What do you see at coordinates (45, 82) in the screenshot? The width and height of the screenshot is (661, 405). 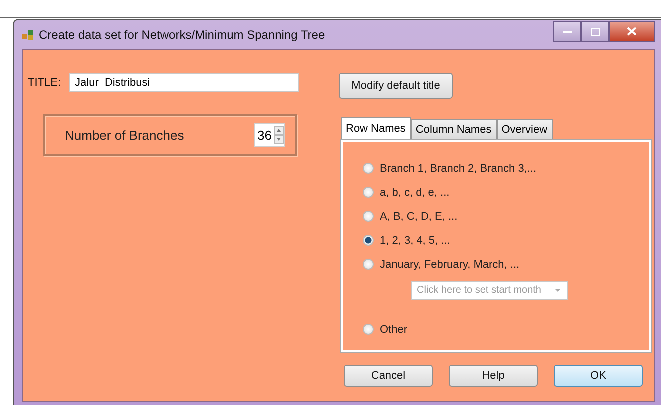 I see `title-label: TITLE:` at bounding box center [45, 82].